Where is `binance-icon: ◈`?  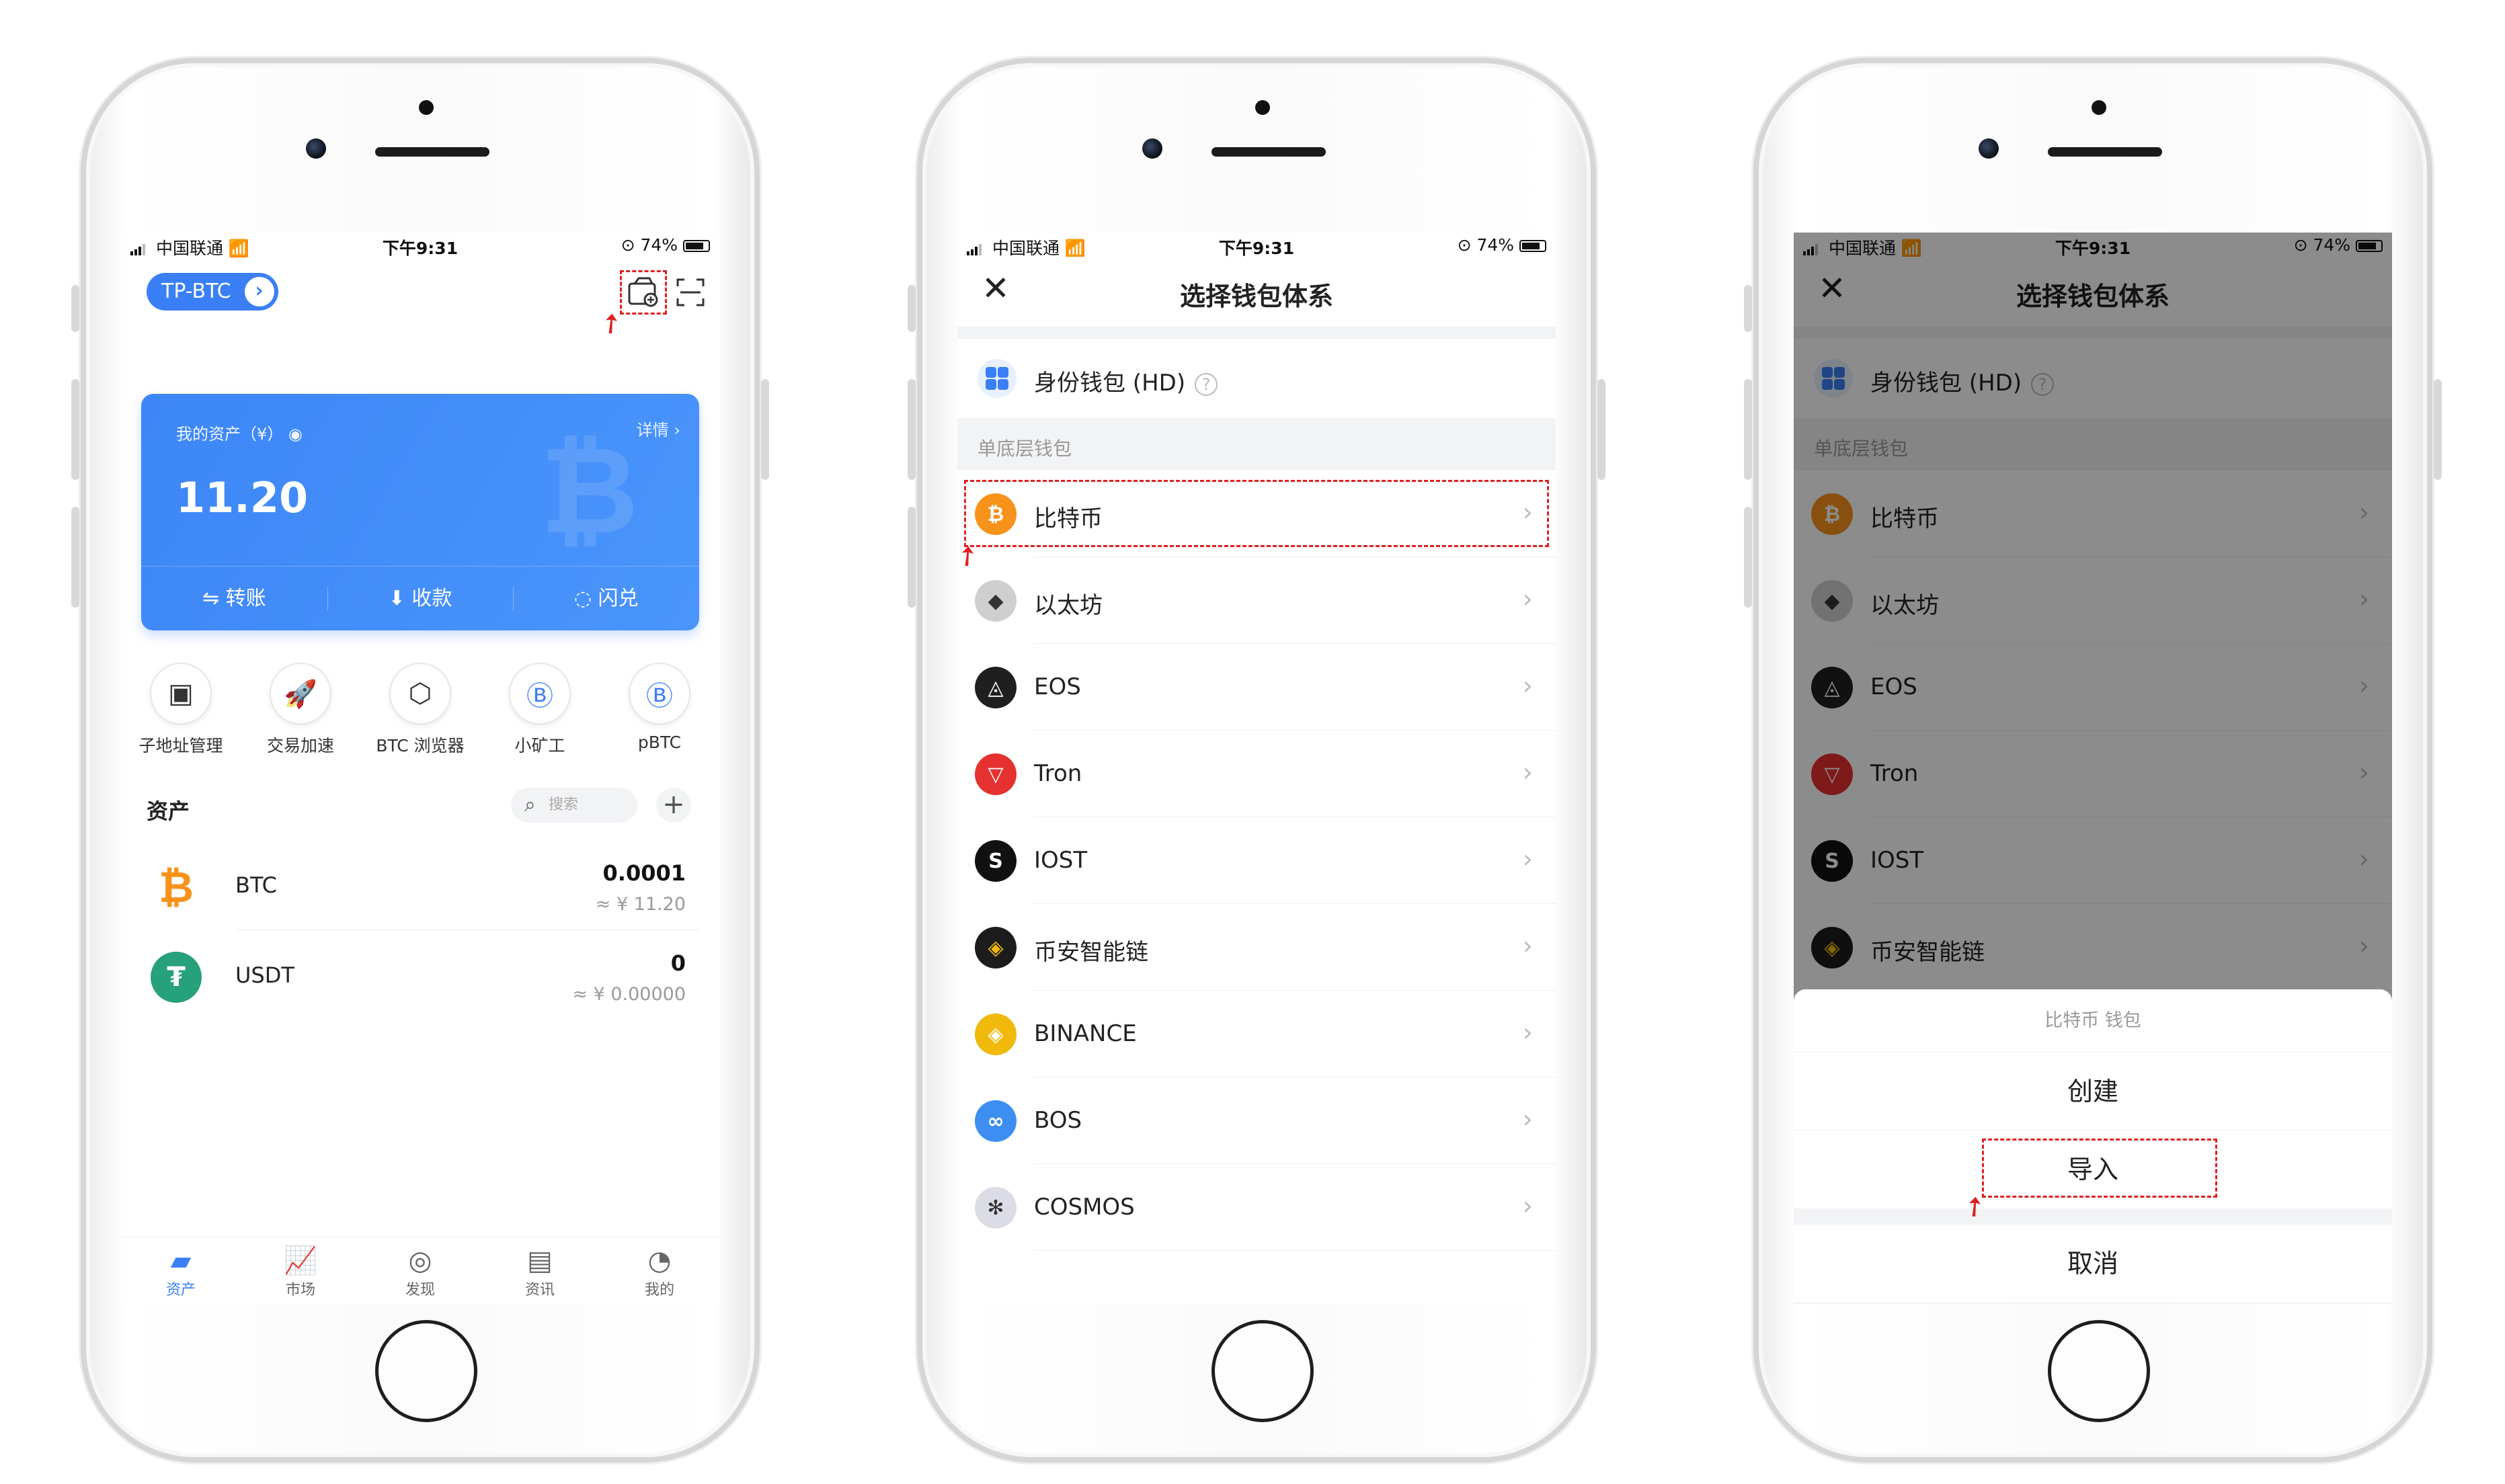
binance-icon: ◈ is located at coordinates (996, 1034).